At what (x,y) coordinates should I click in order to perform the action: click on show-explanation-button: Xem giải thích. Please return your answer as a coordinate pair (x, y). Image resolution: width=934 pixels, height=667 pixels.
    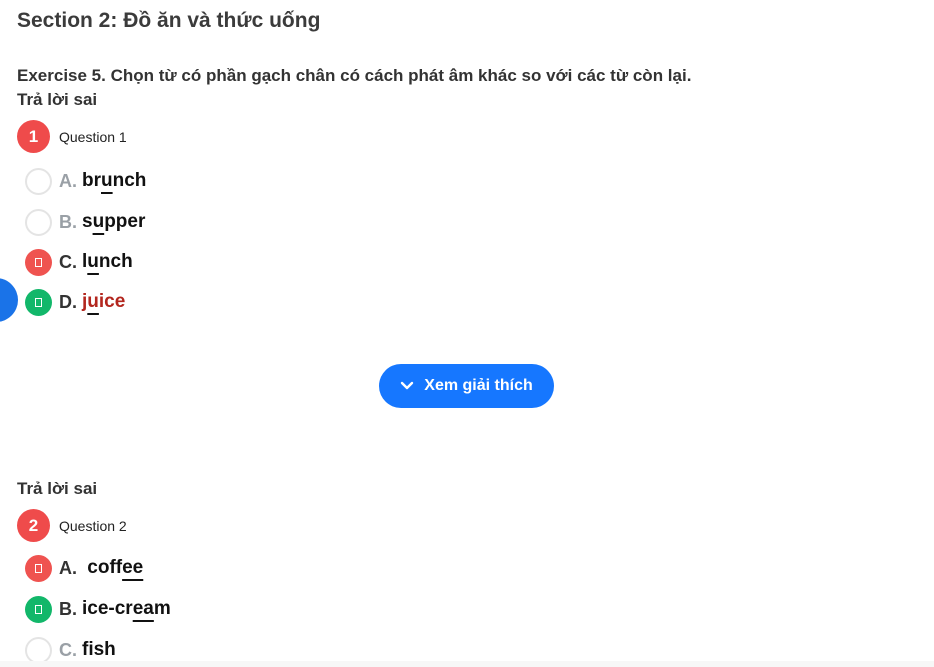
    Looking at the image, I should click on (466, 386).